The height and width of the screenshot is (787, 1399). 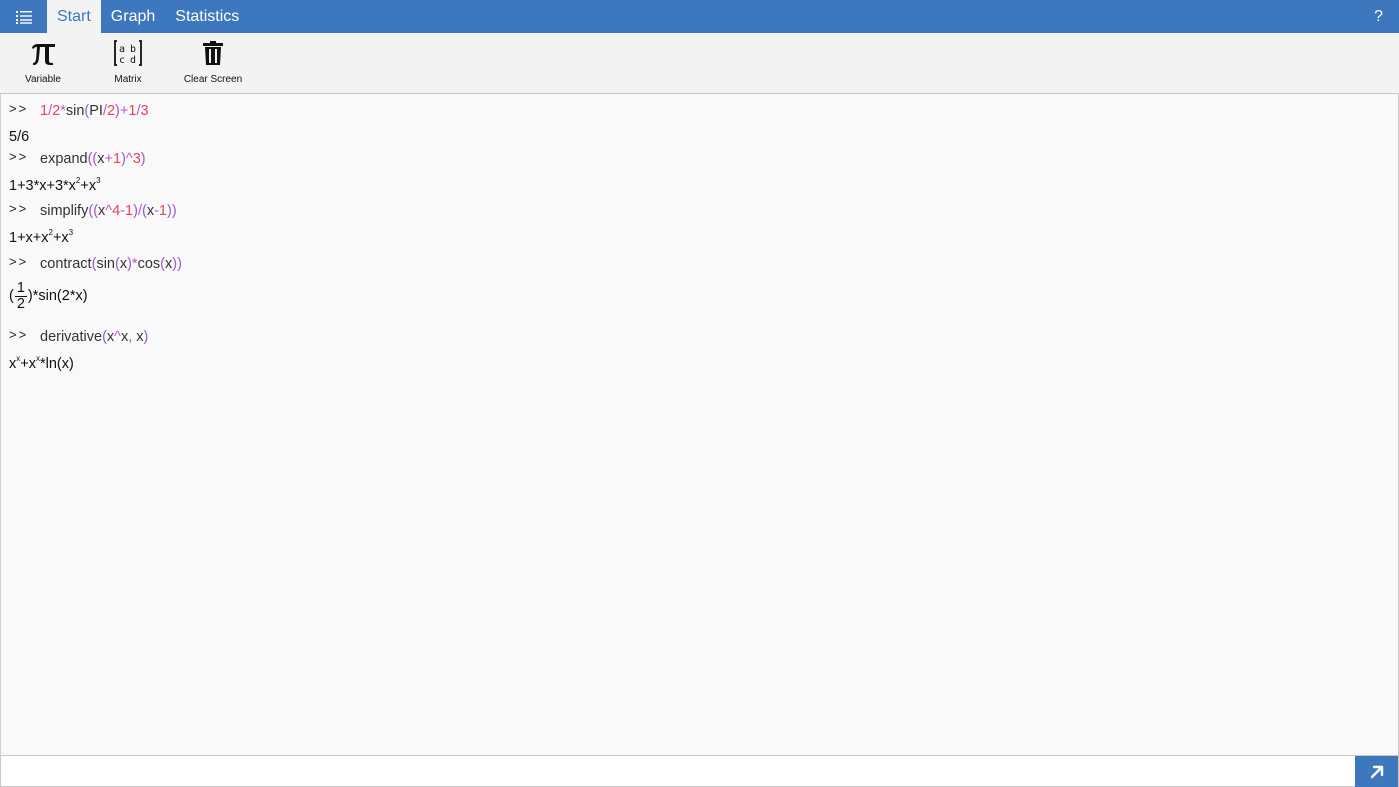 I want to click on matrix-icon: a b c d, so click(x=128, y=53).